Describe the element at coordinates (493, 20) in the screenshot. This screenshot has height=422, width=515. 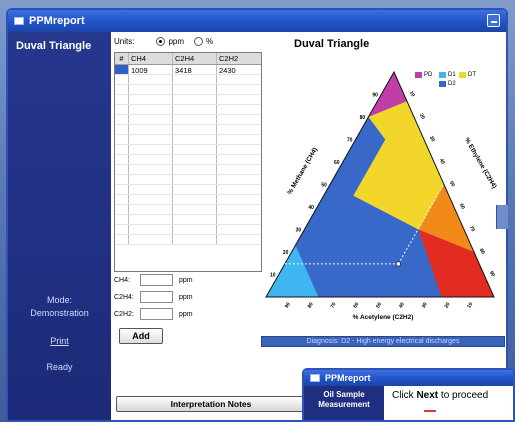
I see `minimize-icon` at that location.